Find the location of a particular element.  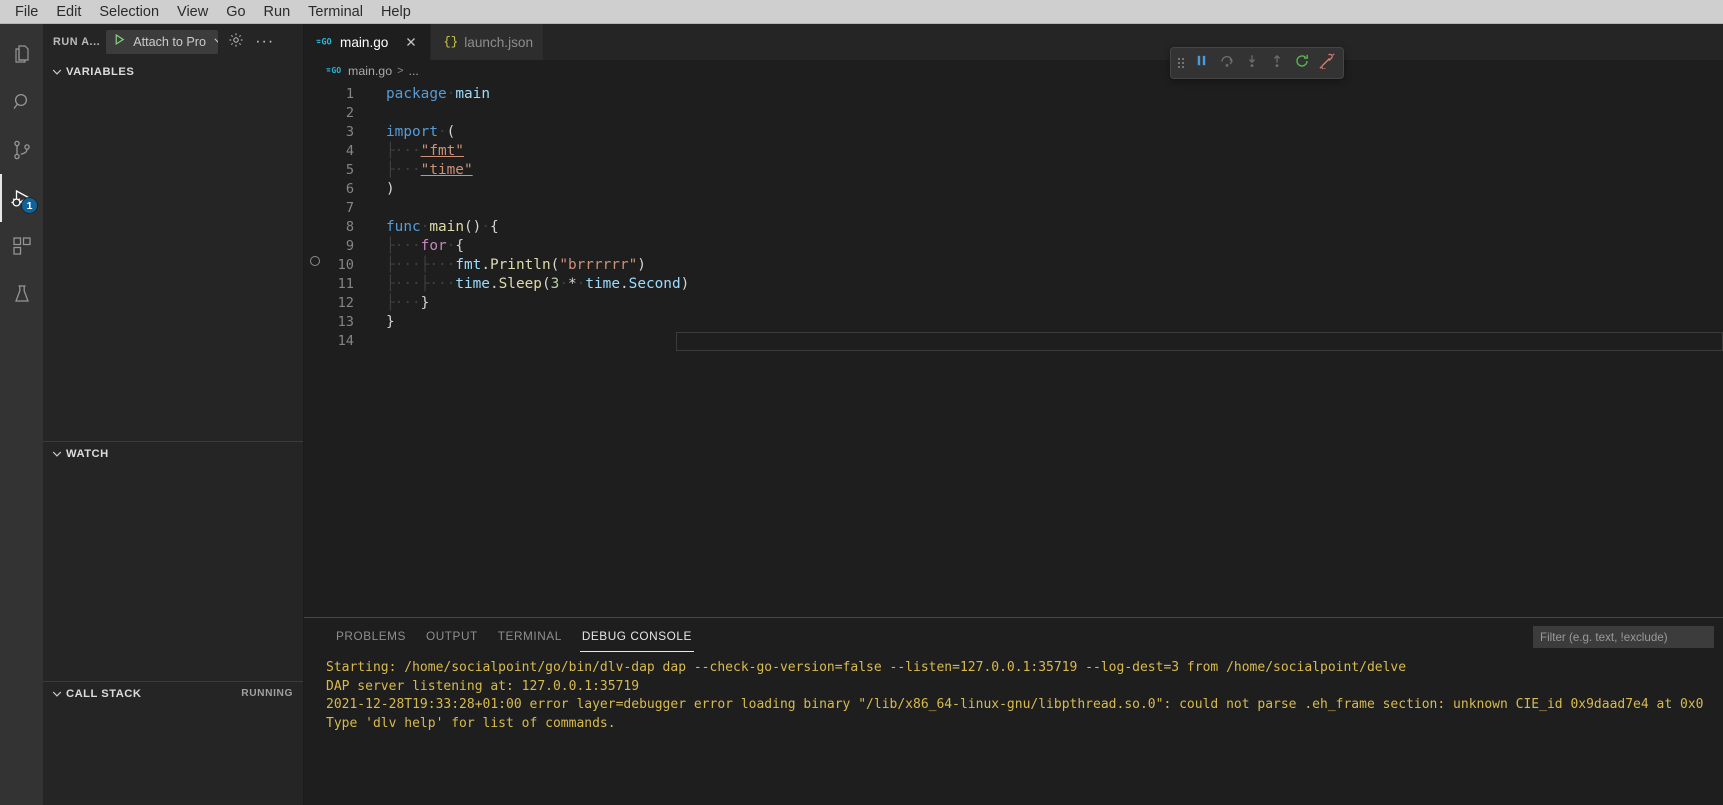

ellipsis-icon: ··· is located at coordinates (265, 41).